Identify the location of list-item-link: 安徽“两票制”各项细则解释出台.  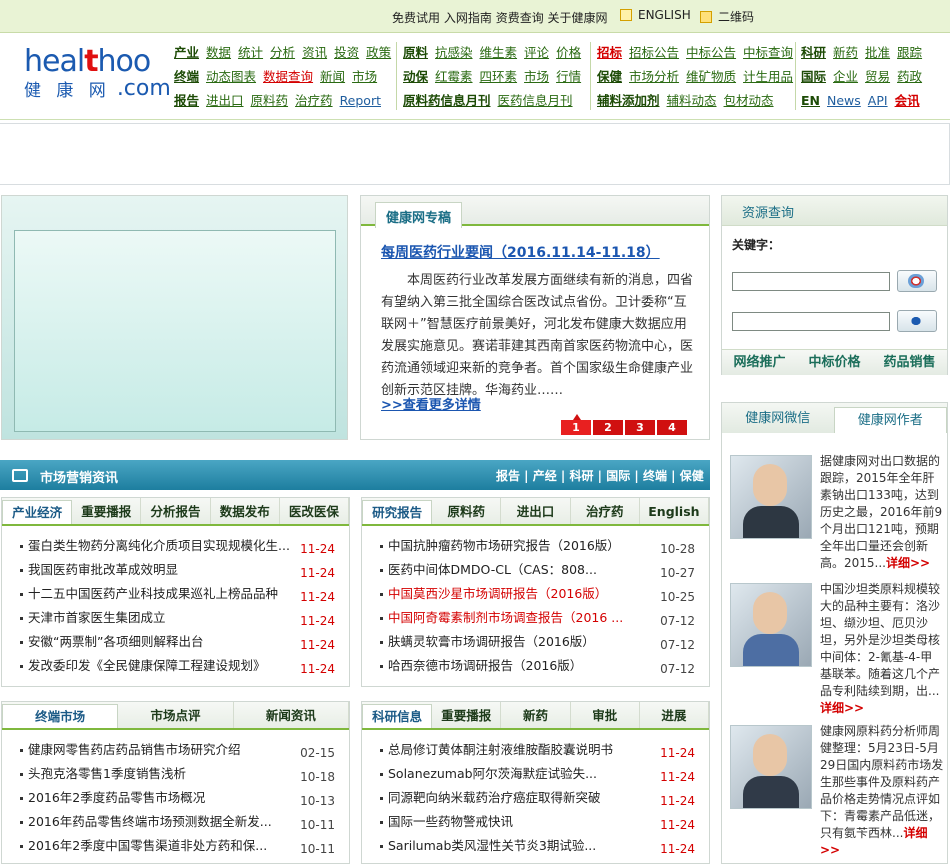
(115, 642).